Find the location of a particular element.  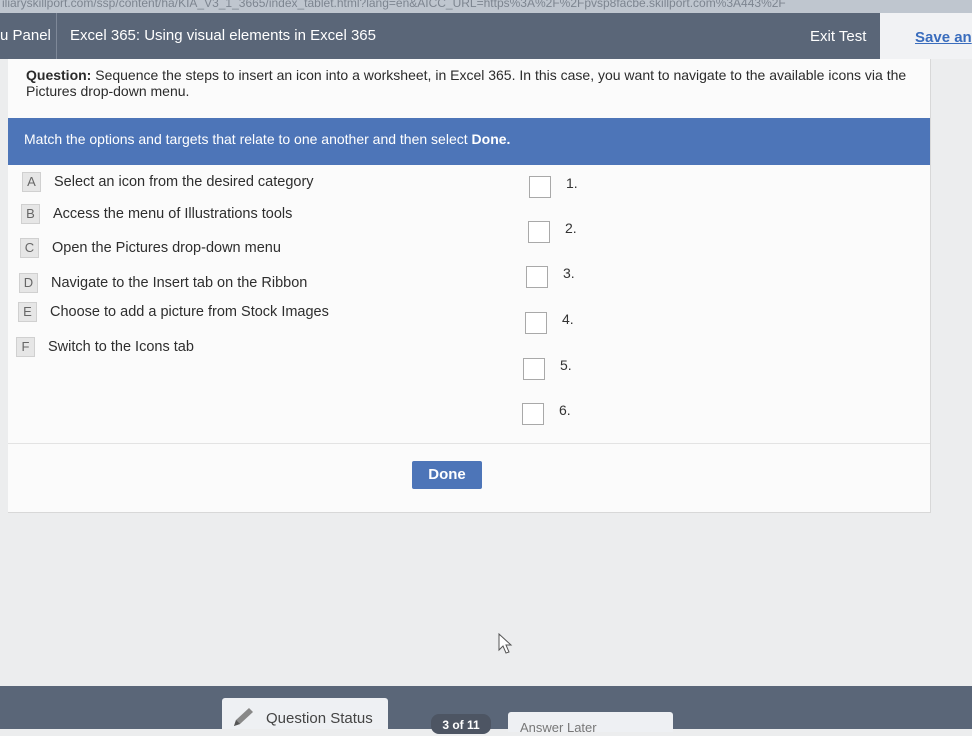

exit-test-button: Exit Test is located at coordinates (838, 37).